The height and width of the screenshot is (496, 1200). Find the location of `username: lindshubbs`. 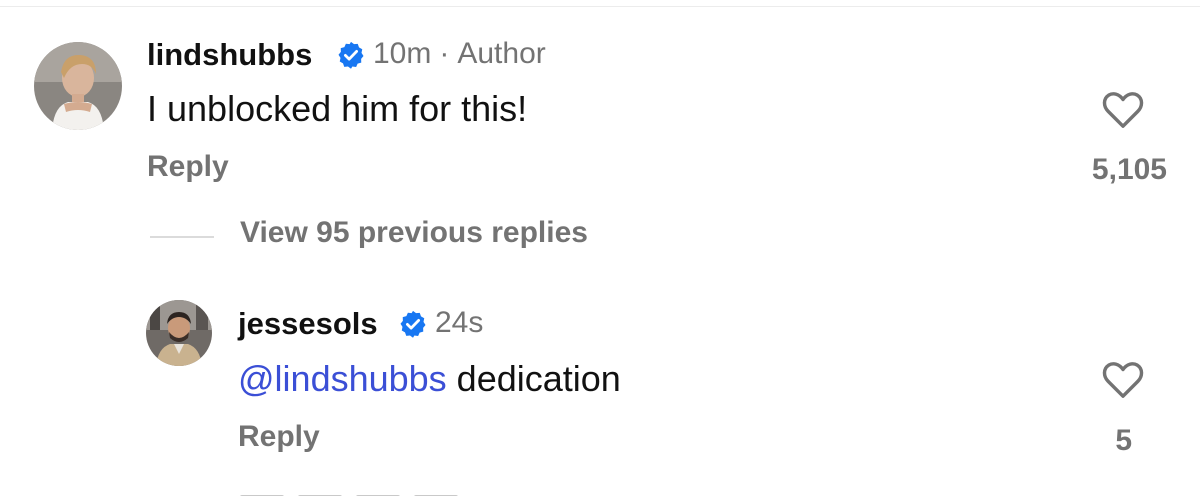

username: lindshubbs is located at coordinates (229, 55).